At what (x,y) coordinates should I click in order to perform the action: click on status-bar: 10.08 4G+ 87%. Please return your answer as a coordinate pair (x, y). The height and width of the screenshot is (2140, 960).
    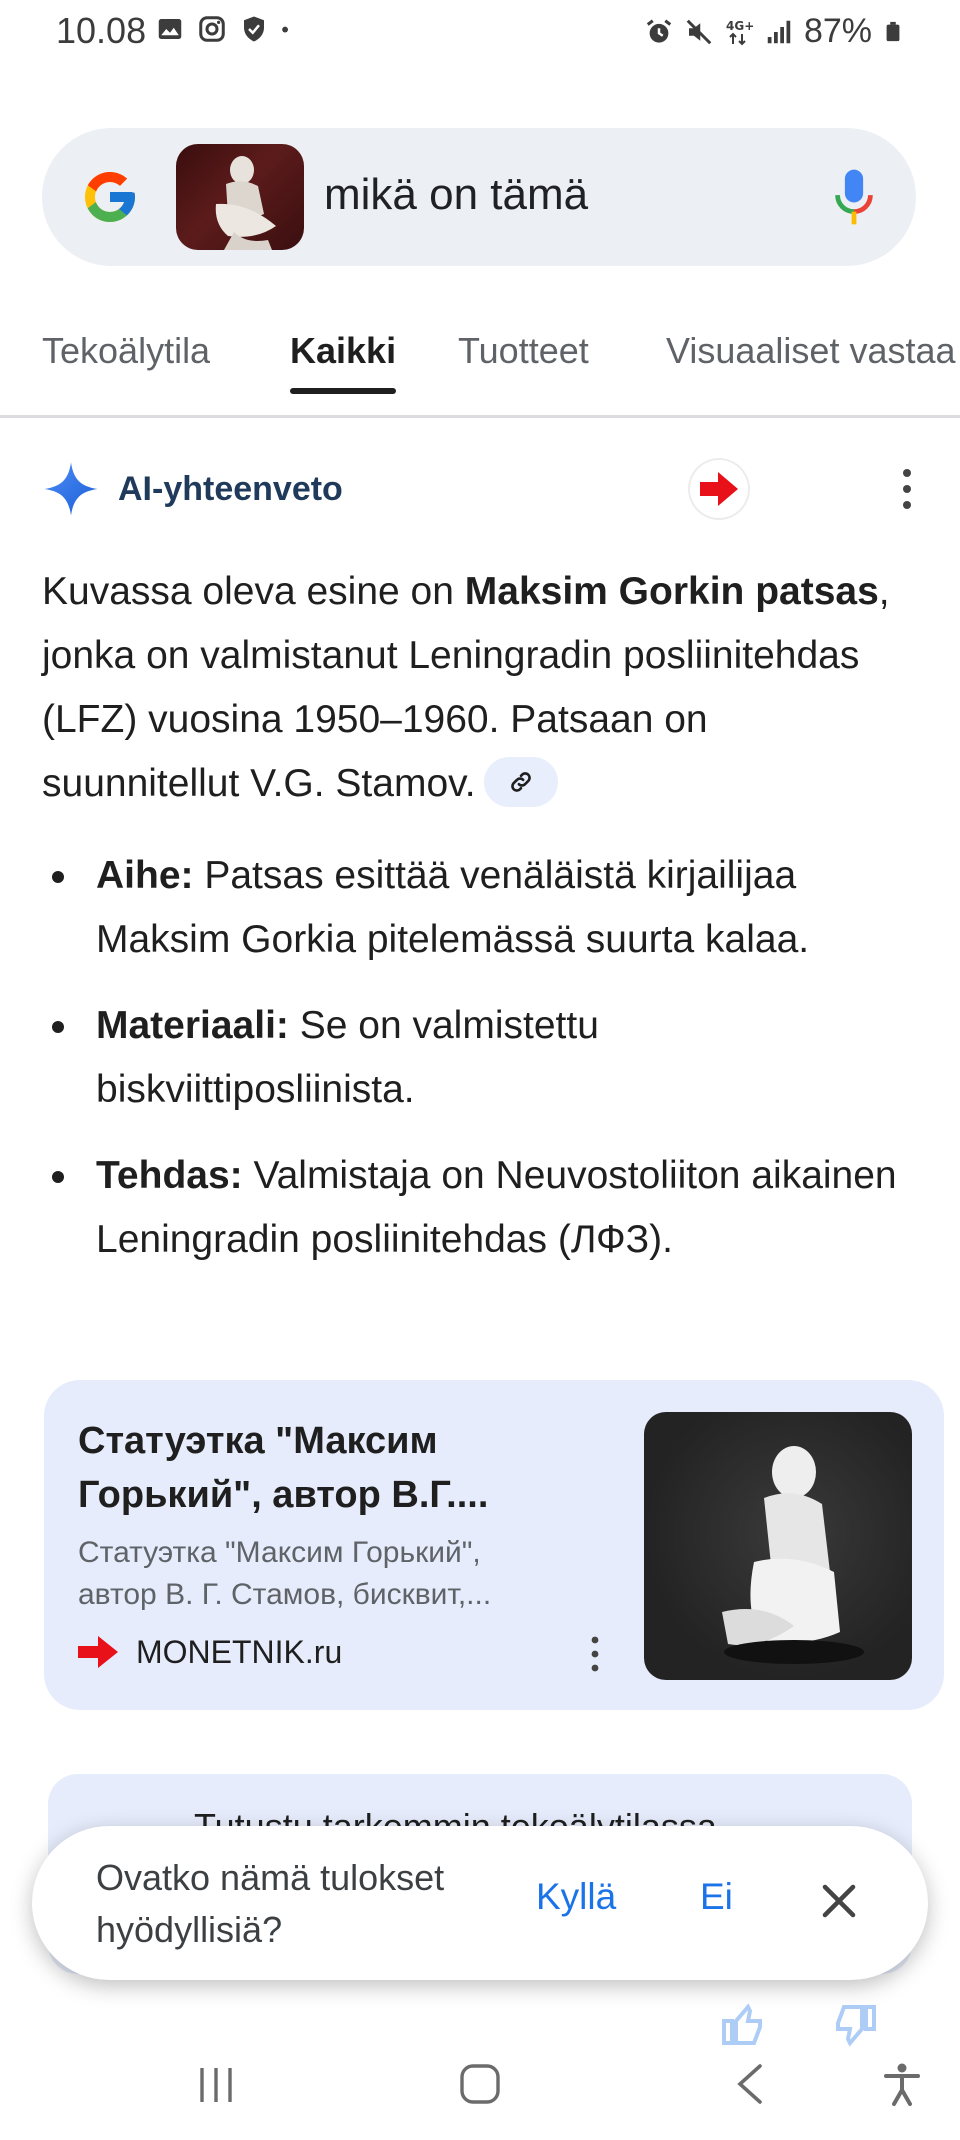
    Looking at the image, I should click on (480, 32).